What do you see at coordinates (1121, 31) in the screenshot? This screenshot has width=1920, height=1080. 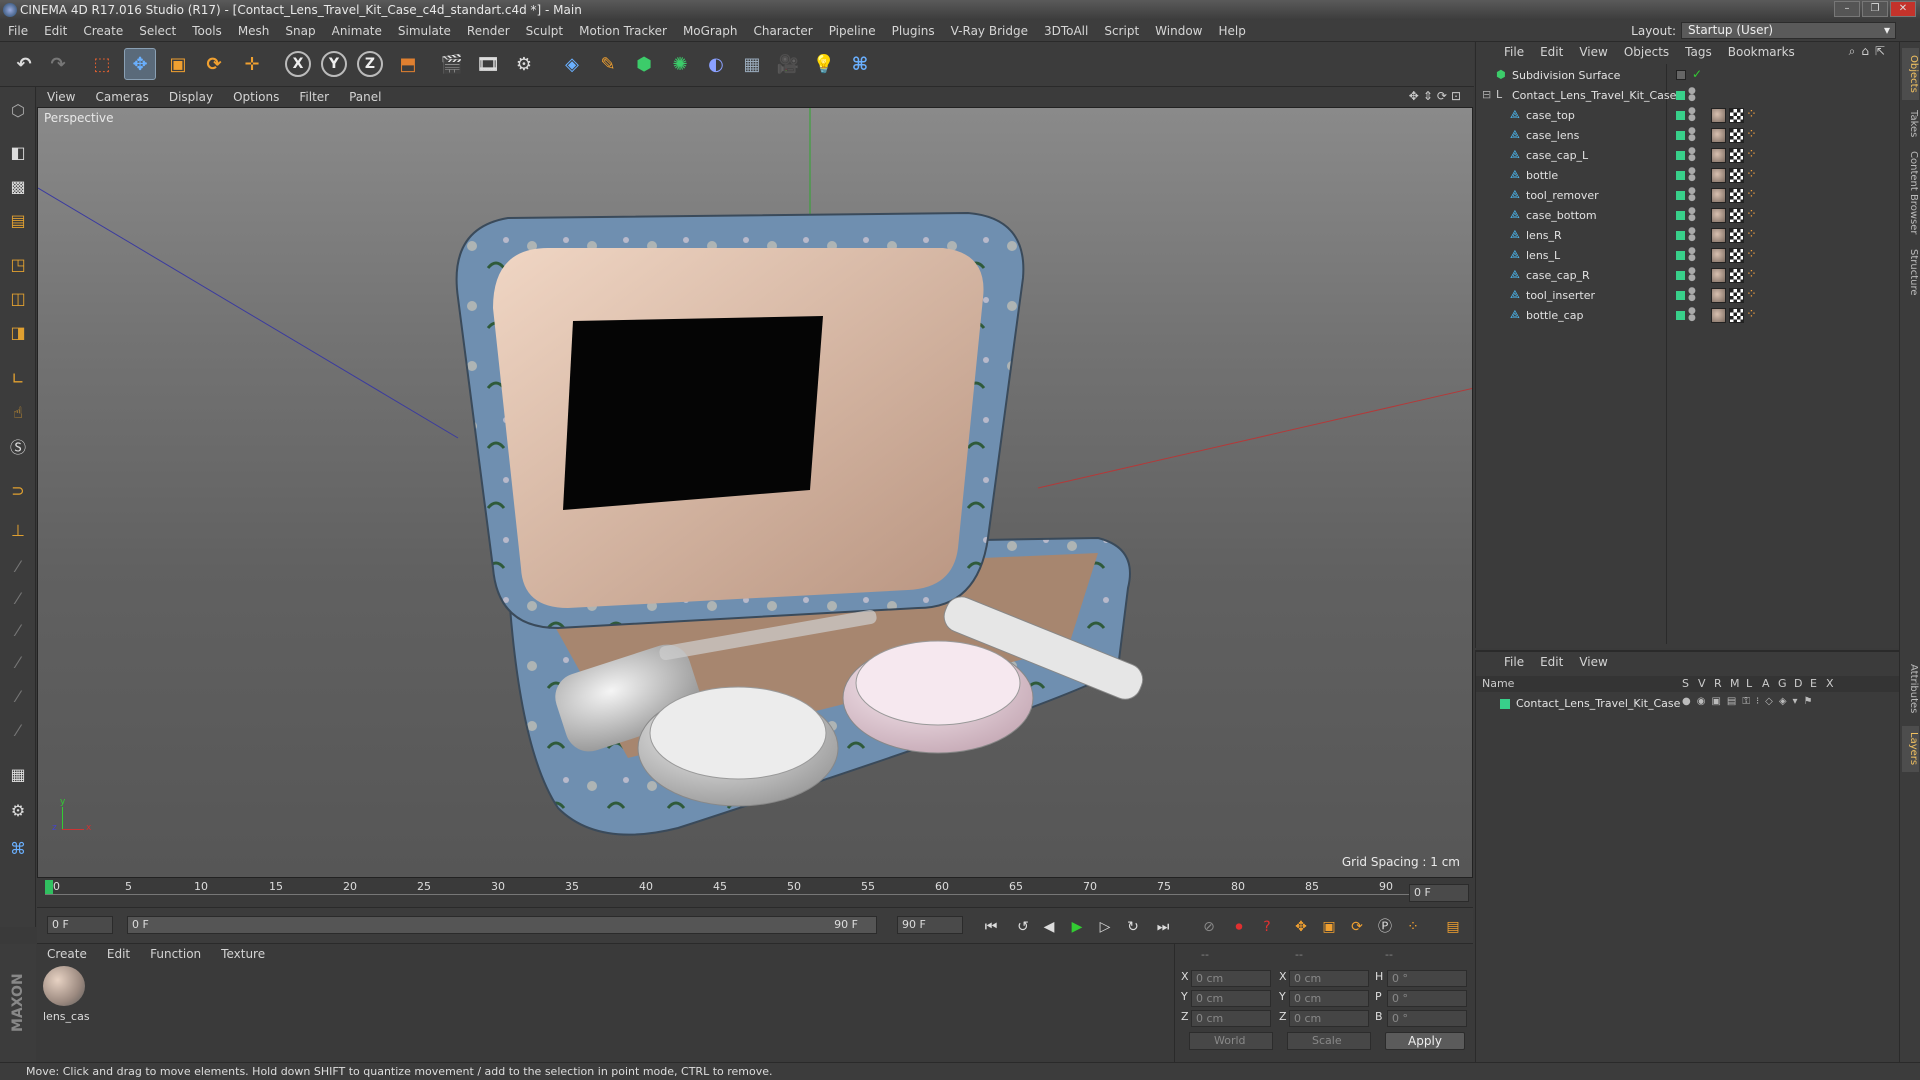 I see `menu-script: Script` at bounding box center [1121, 31].